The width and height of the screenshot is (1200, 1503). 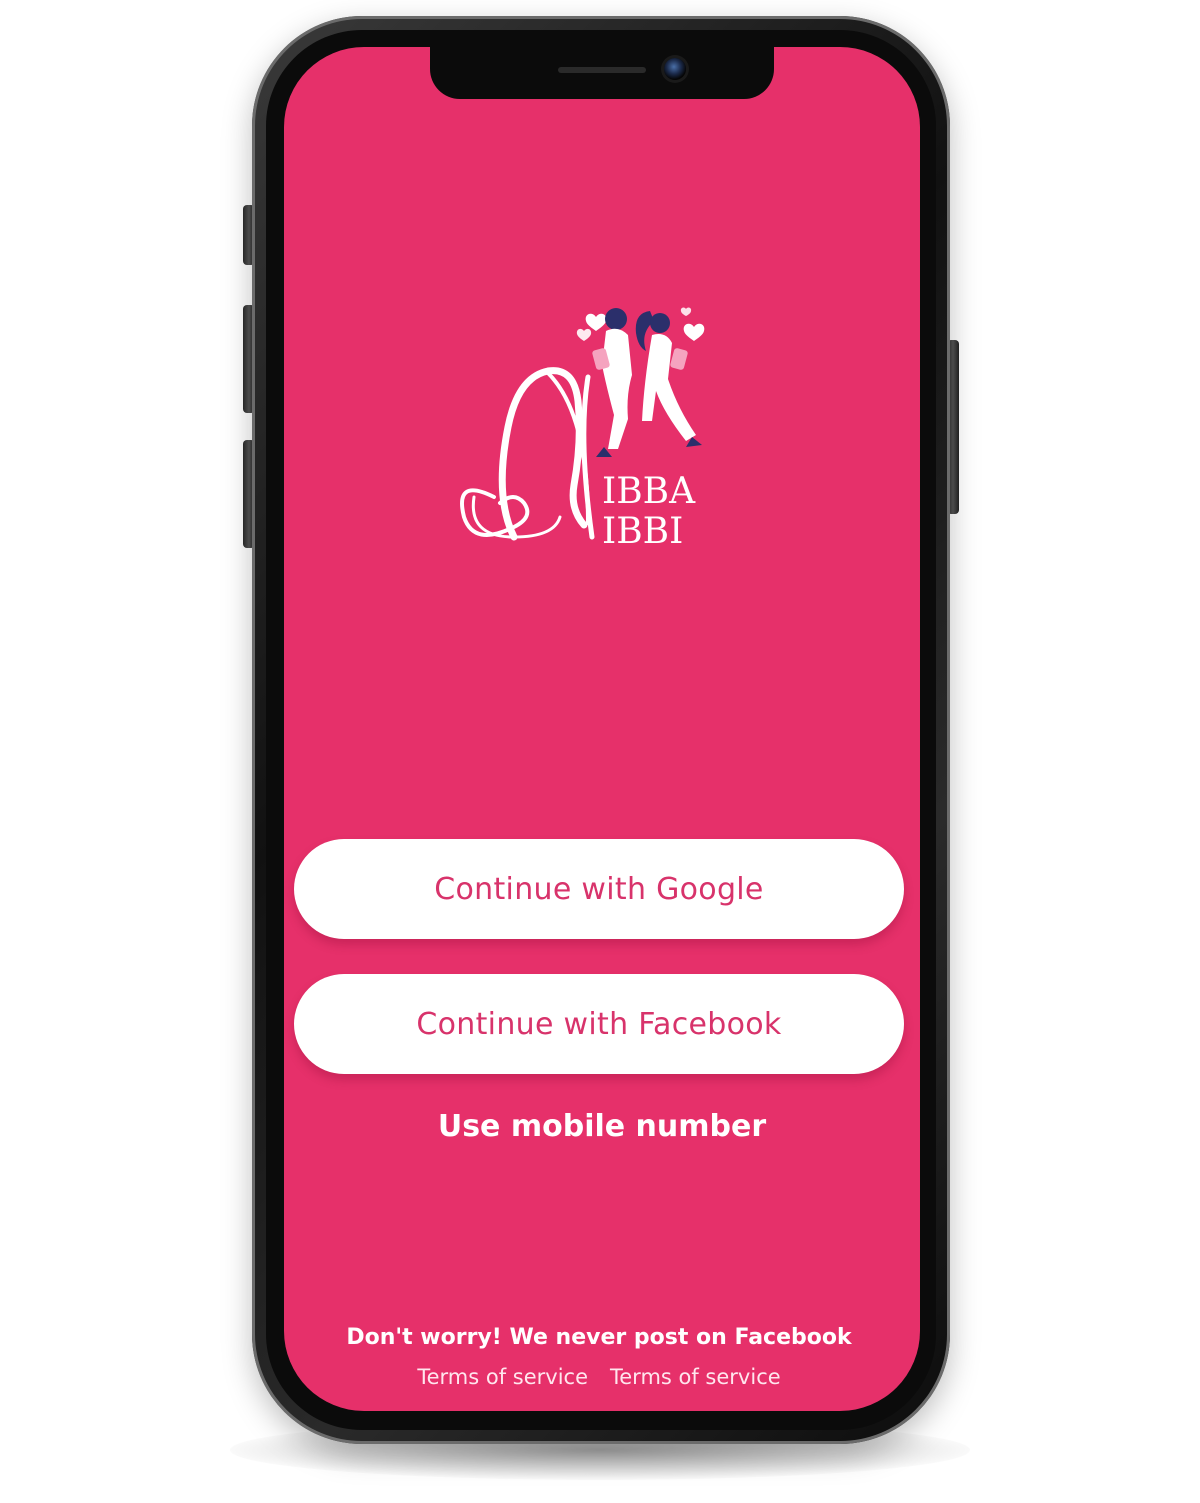 What do you see at coordinates (695, 1377) in the screenshot?
I see `terms-of-service-link-2: Terms of service` at bounding box center [695, 1377].